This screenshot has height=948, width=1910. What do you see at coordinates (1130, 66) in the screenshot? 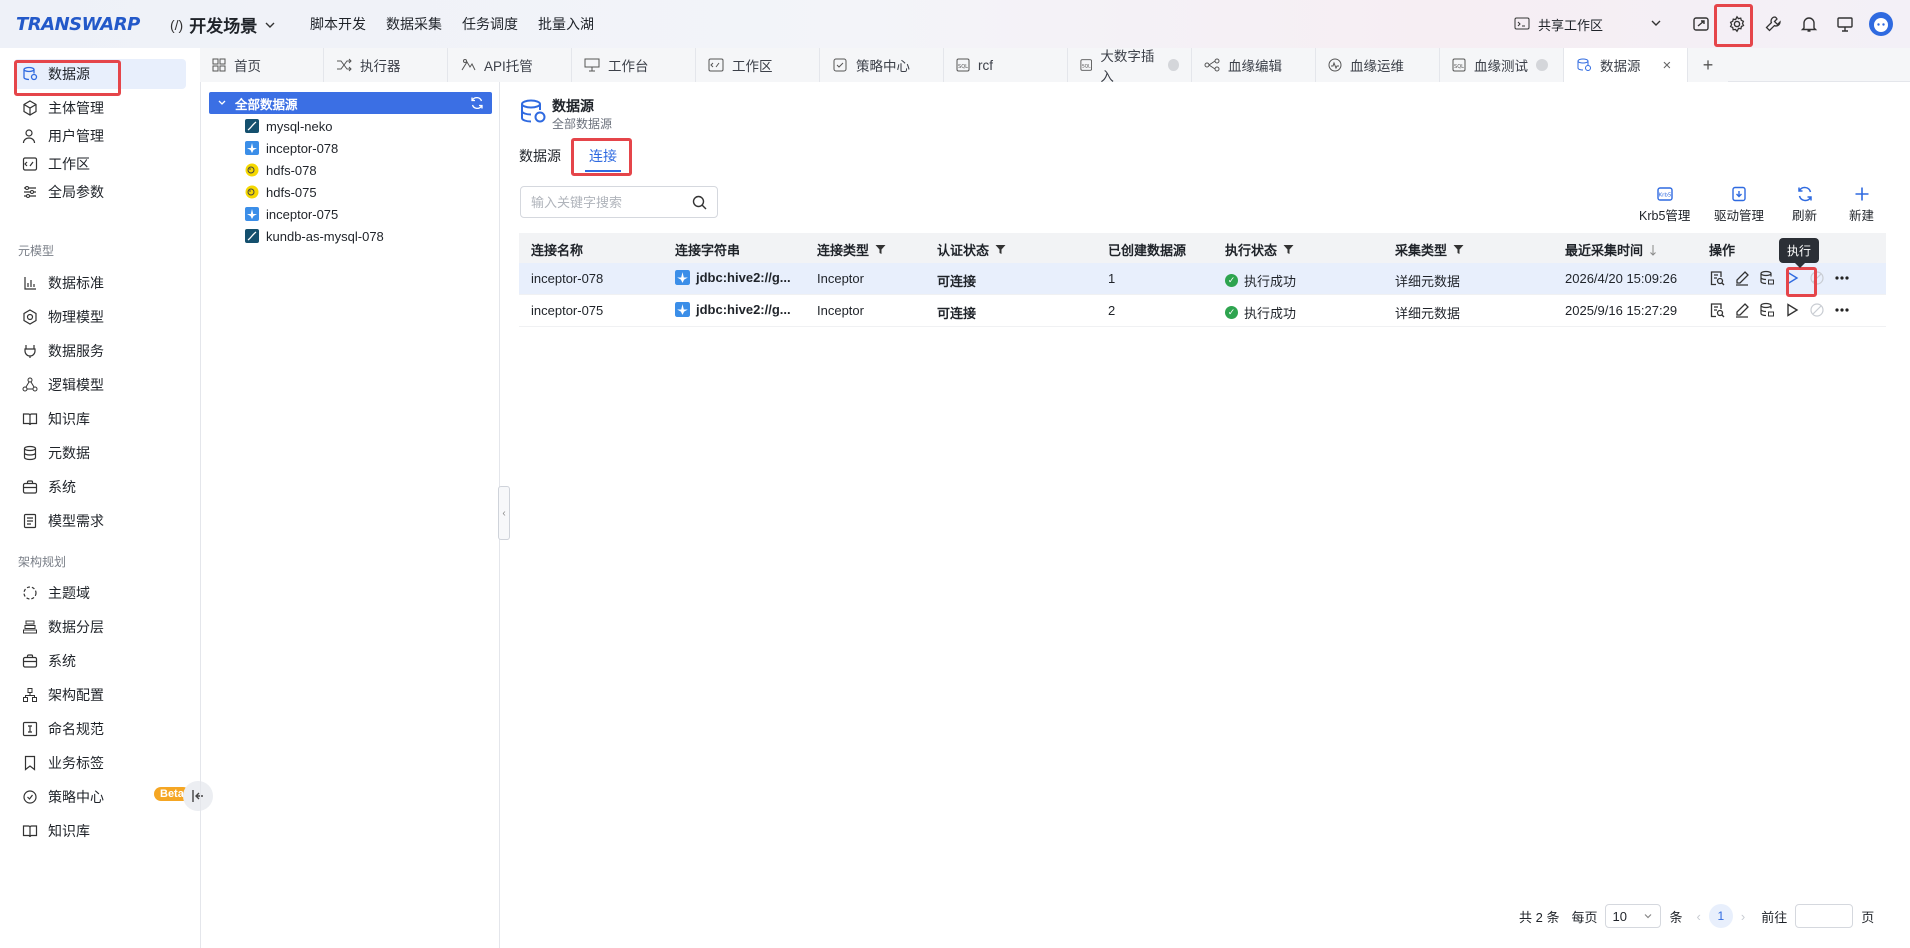
I see `tab-big-number: SQL 大数字插入` at bounding box center [1130, 66].